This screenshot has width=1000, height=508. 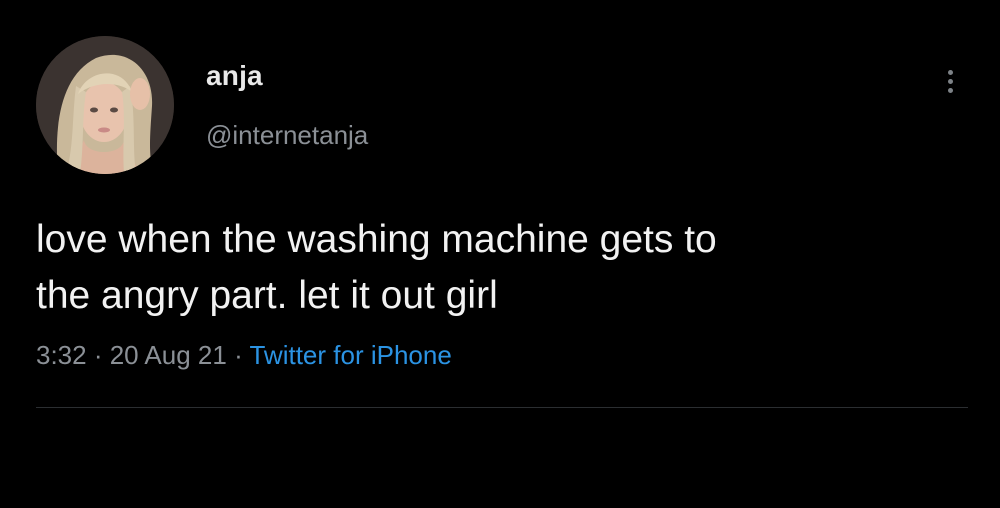 I want to click on avatar, so click(x=105, y=105).